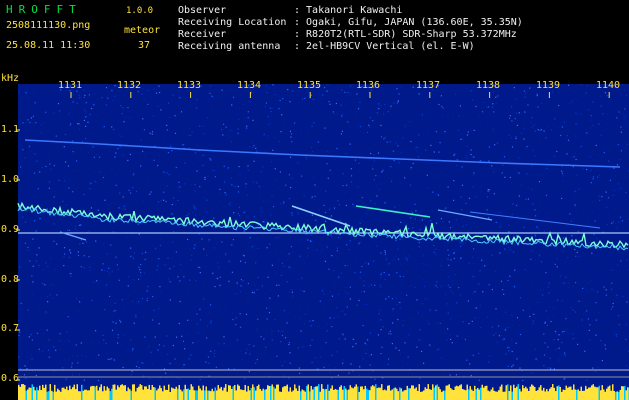  Describe the element at coordinates (10, 229) in the screenshot. I see `y-tick-label: 0.9` at that location.